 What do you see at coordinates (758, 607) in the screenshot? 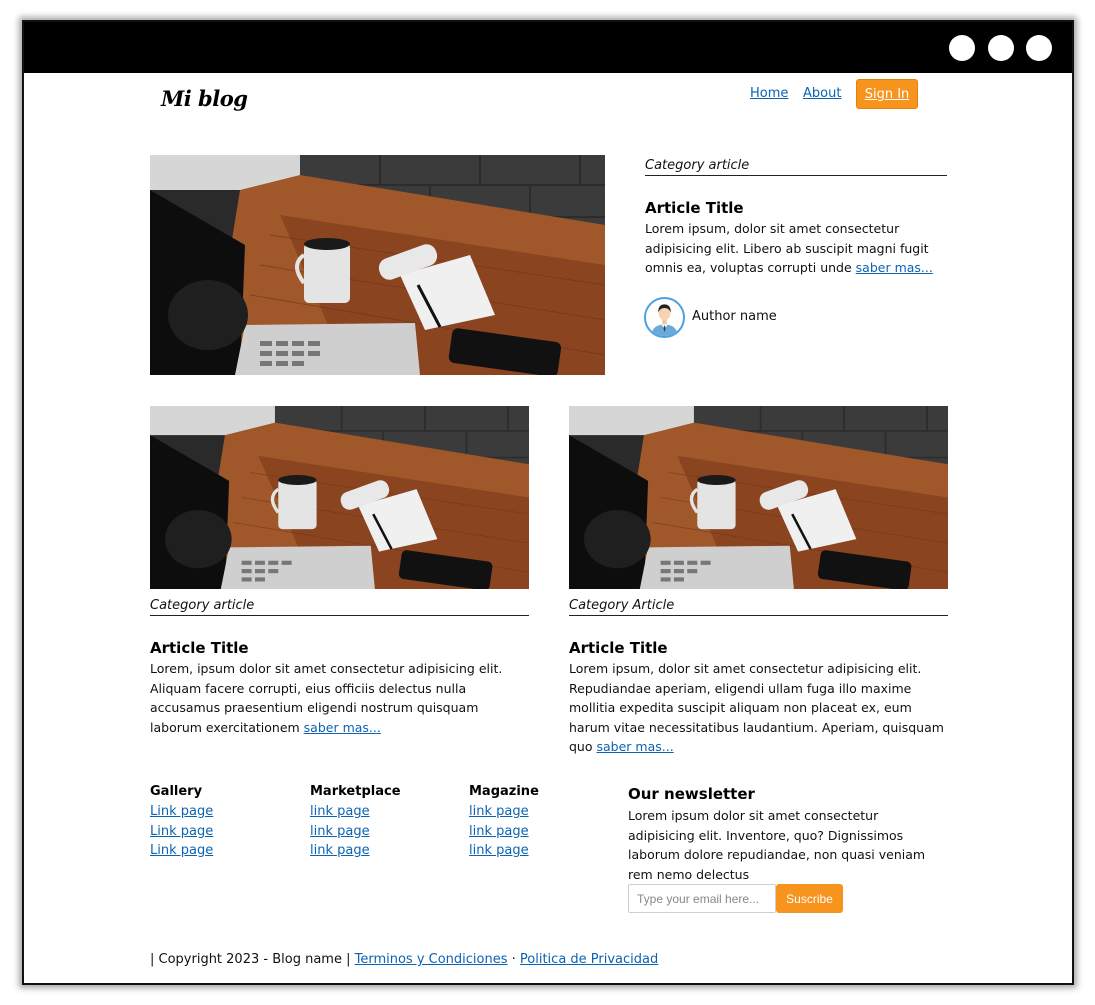
I see `article-2-category: Category Article` at bounding box center [758, 607].